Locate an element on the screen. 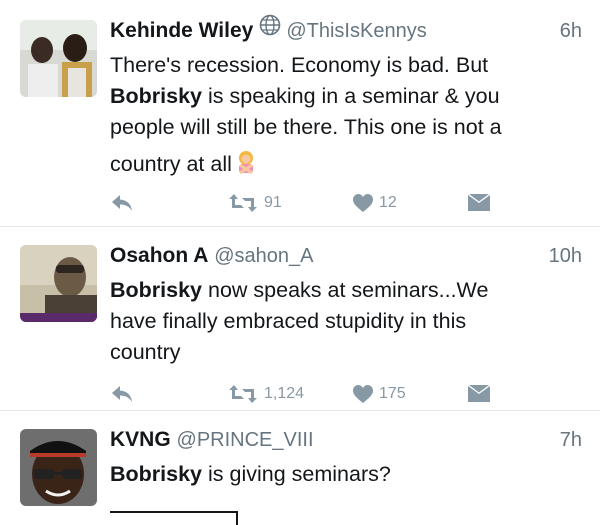  tweet-actions: 91 12 is located at coordinates (346, 203).